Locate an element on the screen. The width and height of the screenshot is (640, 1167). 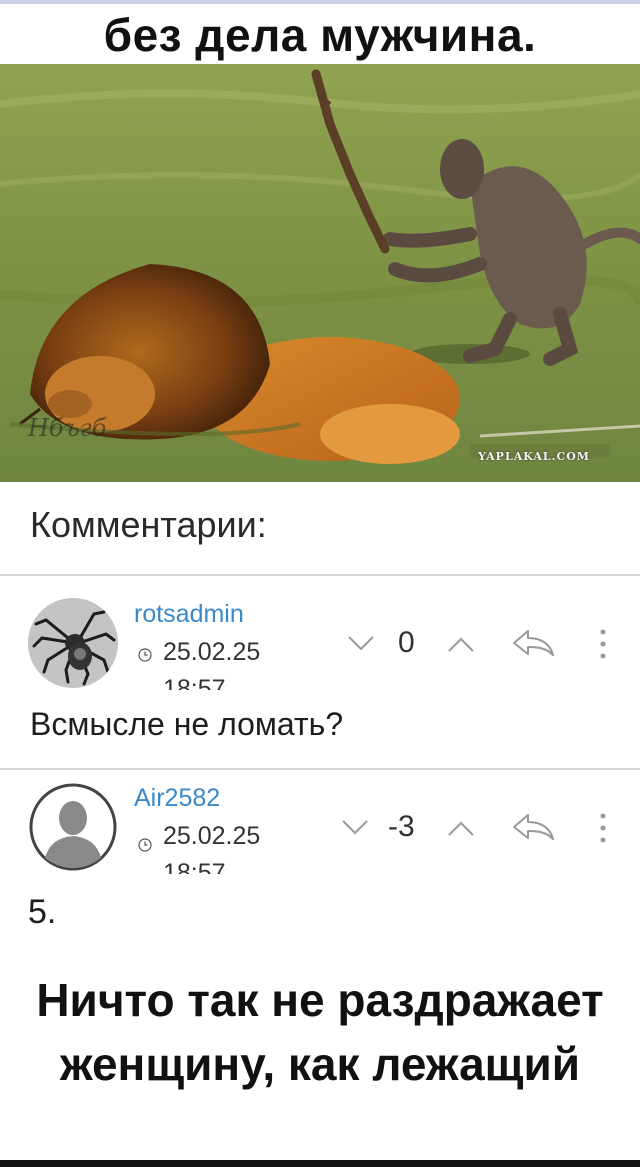
default-user-avatar-icon is located at coordinates (73, 827).